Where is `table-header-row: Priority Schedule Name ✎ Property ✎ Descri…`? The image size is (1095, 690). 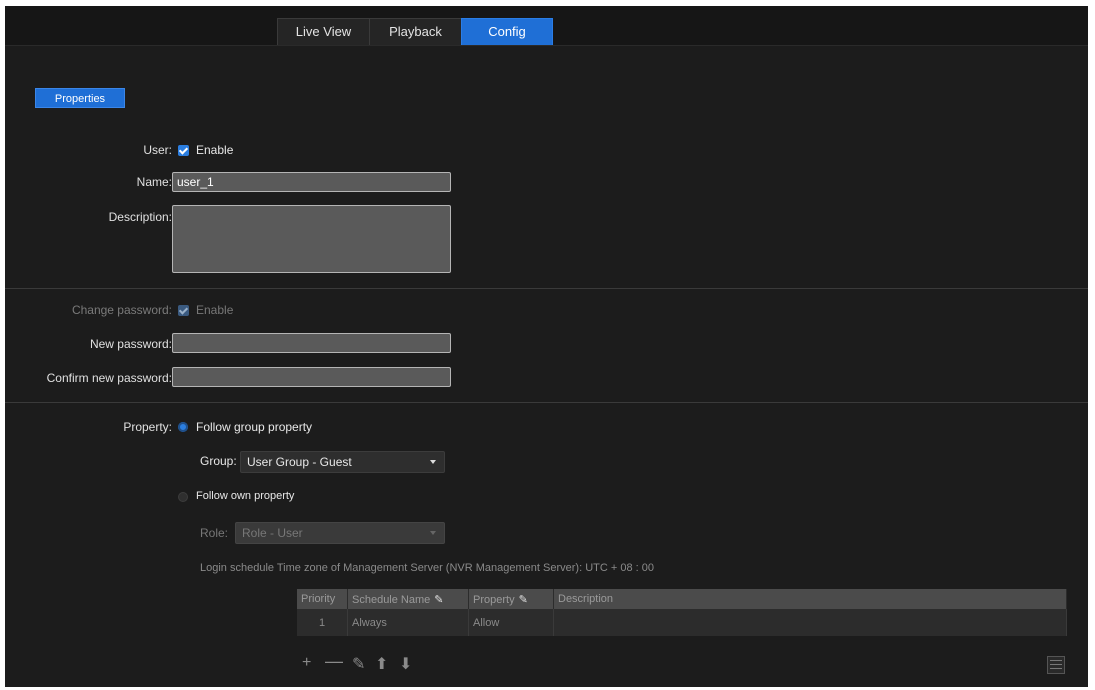
table-header-row: Priority Schedule Name ✎ Property ✎ Descri… is located at coordinates (682, 599).